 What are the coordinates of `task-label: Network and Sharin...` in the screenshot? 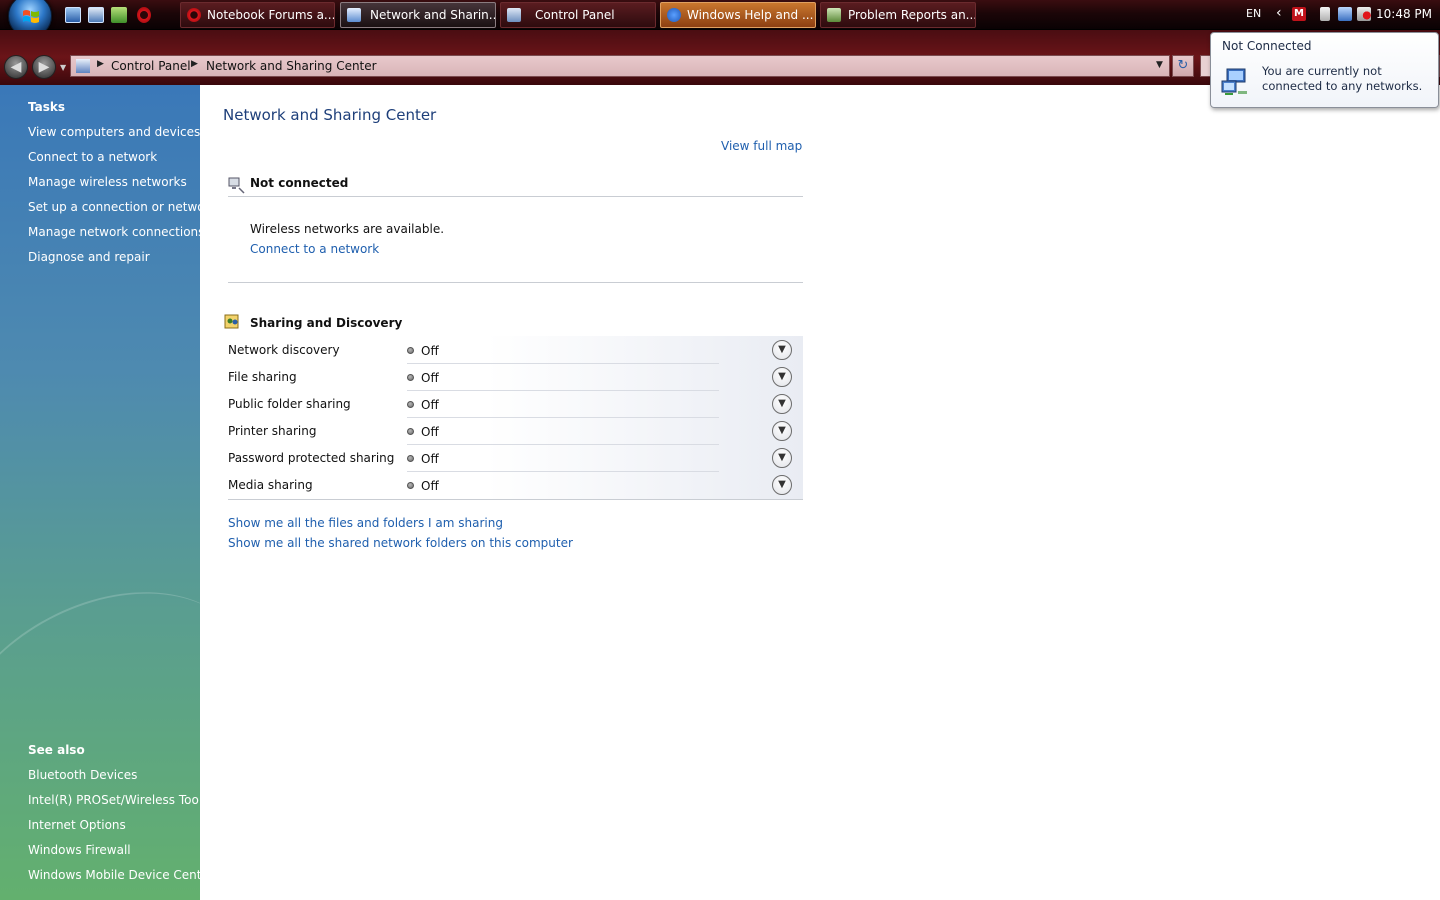 It's located at (433, 15).